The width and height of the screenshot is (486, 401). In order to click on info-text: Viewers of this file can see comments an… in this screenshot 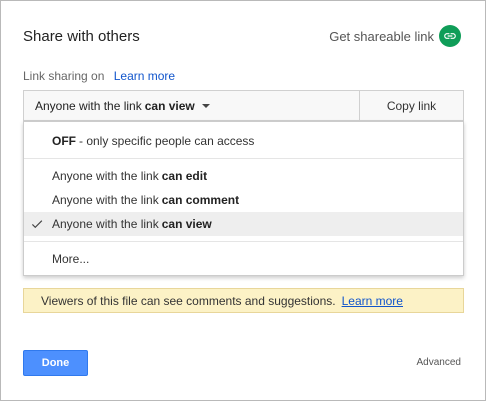, I will do `click(188, 300)`.